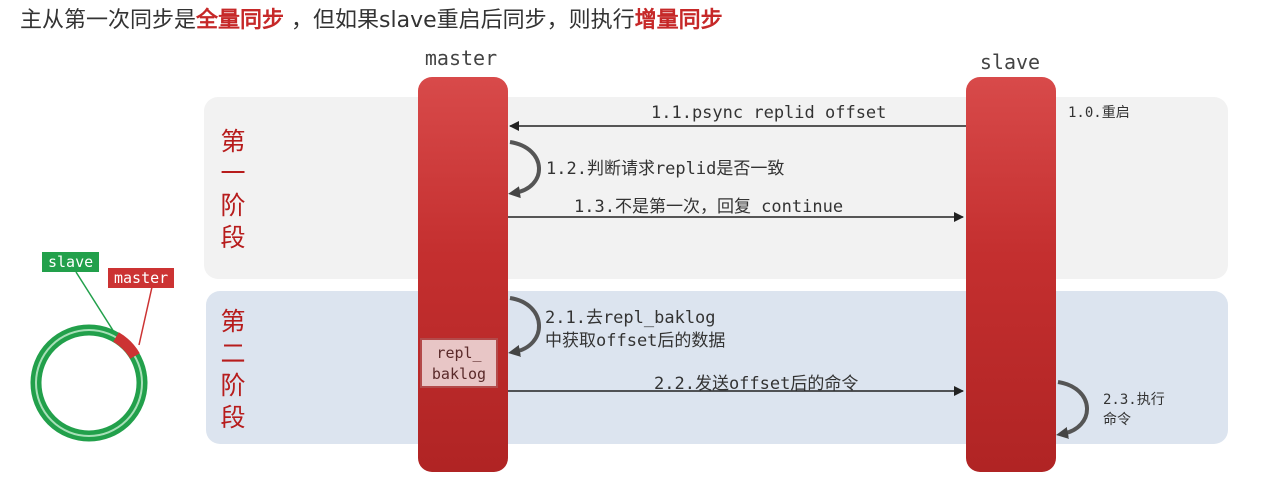  What do you see at coordinates (71, 262) in the screenshot?
I see `ring-slave-tag: slave` at bounding box center [71, 262].